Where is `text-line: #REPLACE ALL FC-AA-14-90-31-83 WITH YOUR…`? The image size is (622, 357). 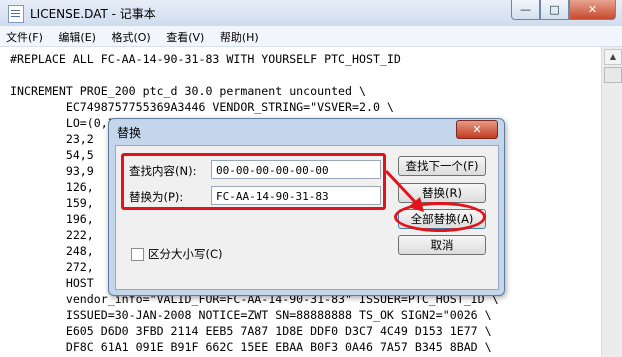
text-line: #REPLACE ALL FC-AA-14-90-31-83 WITH YOUR… is located at coordinates (205, 59).